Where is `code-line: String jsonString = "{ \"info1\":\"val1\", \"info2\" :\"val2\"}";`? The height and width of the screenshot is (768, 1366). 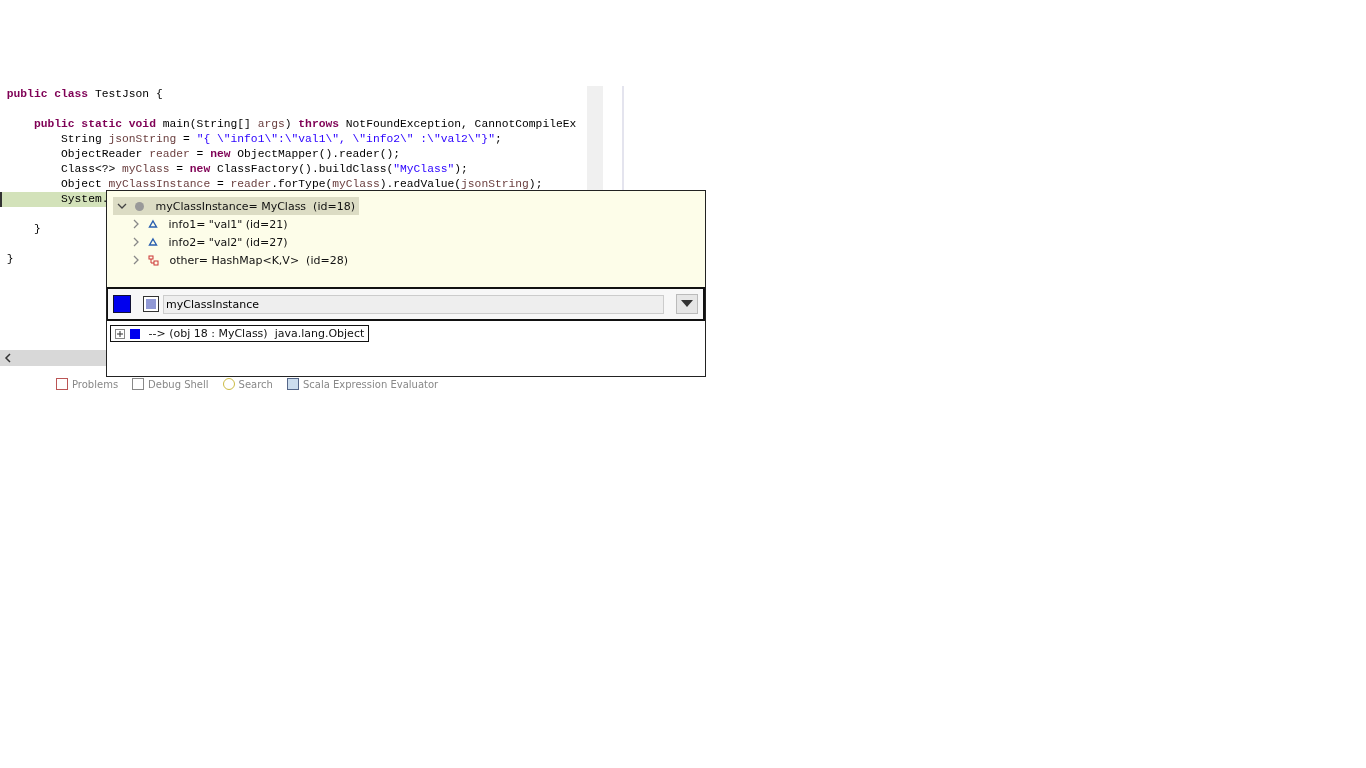
code-line: String jsonString = "{ \"info1\":\"val1\", \"info2\" :\"val2\"}"; is located at coordinates (281, 139).